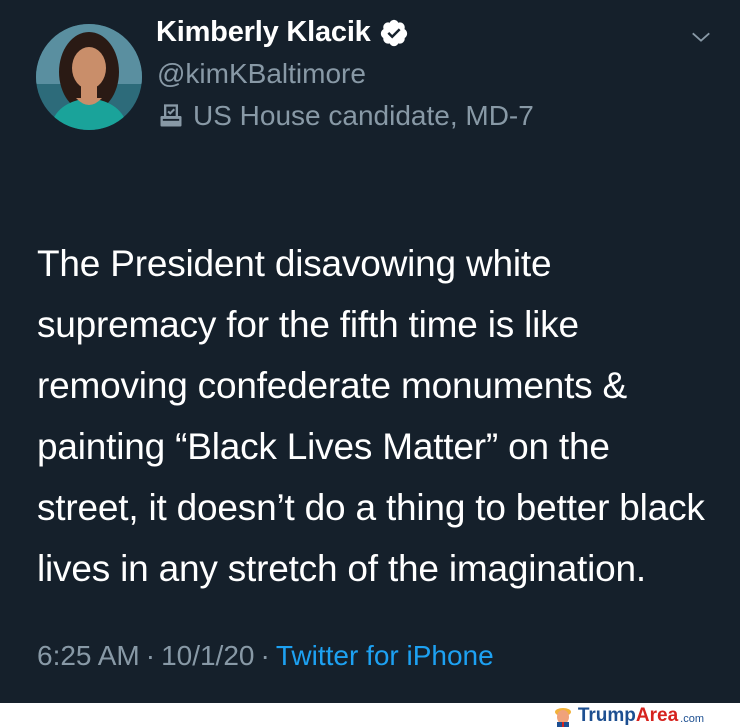 The width and height of the screenshot is (740, 728). I want to click on watermark: TrumpArea .com, so click(628, 716).